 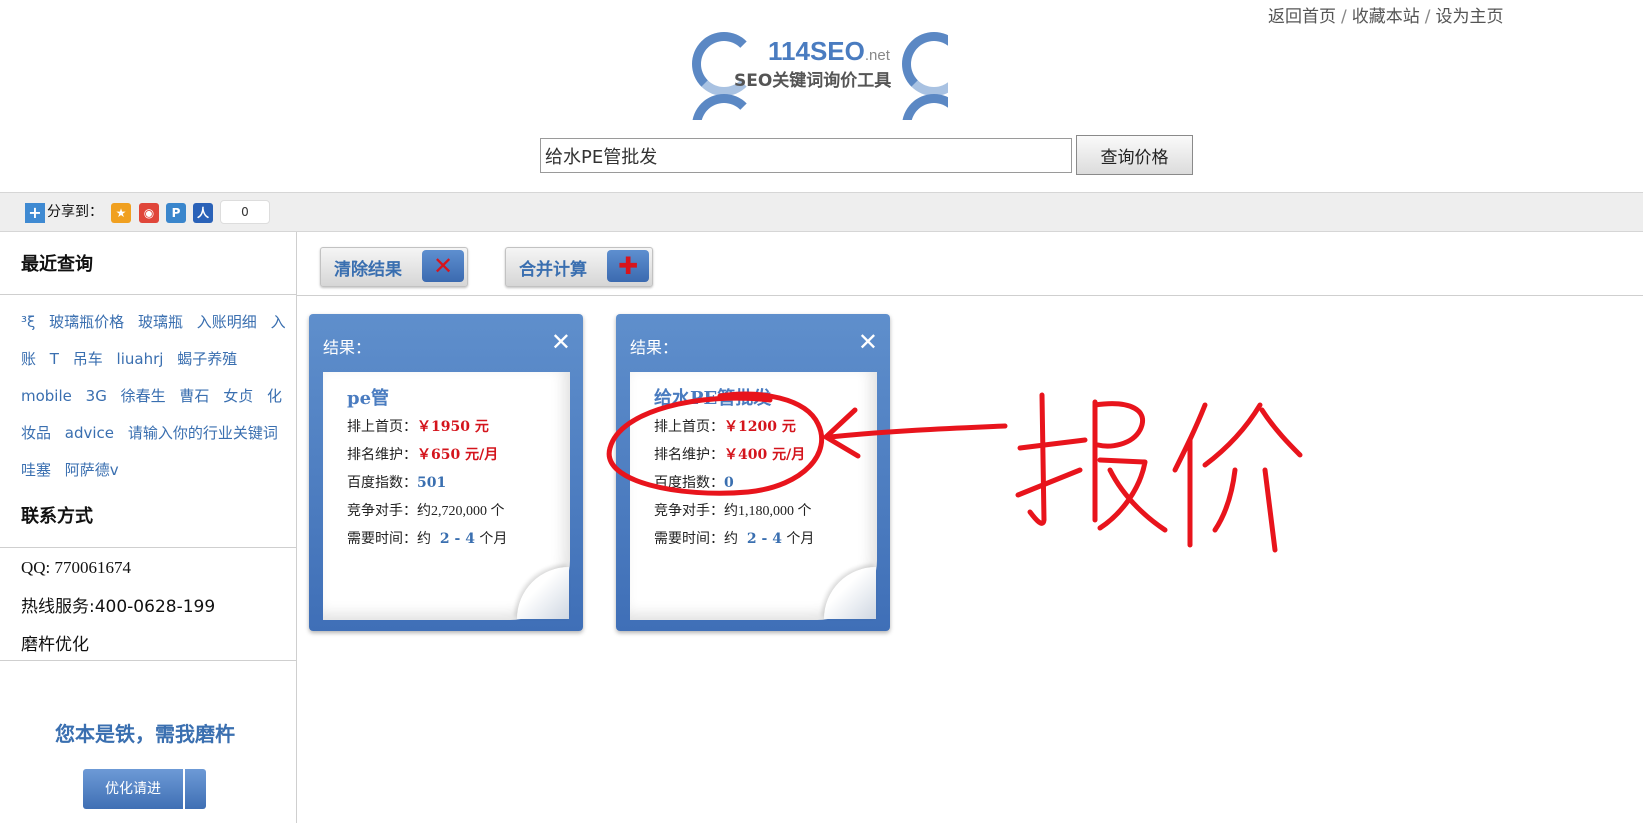 I want to click on recent-query-link: 阿萨德v, so click(x=92, y=470).